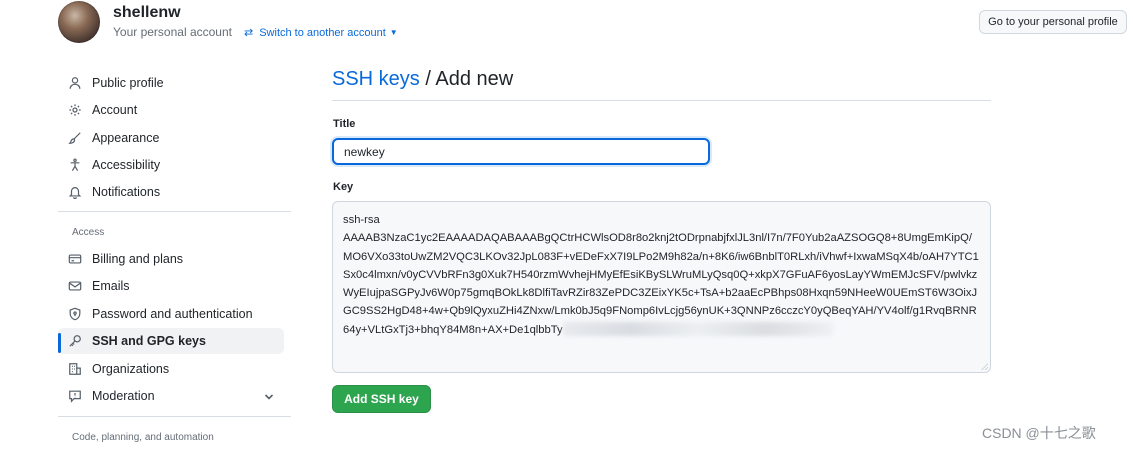 This screenshot has height=450, width=1133. Describe the element at coordinates (147, 12) in the screenshot. I see `account-username: shellenw` at that location.